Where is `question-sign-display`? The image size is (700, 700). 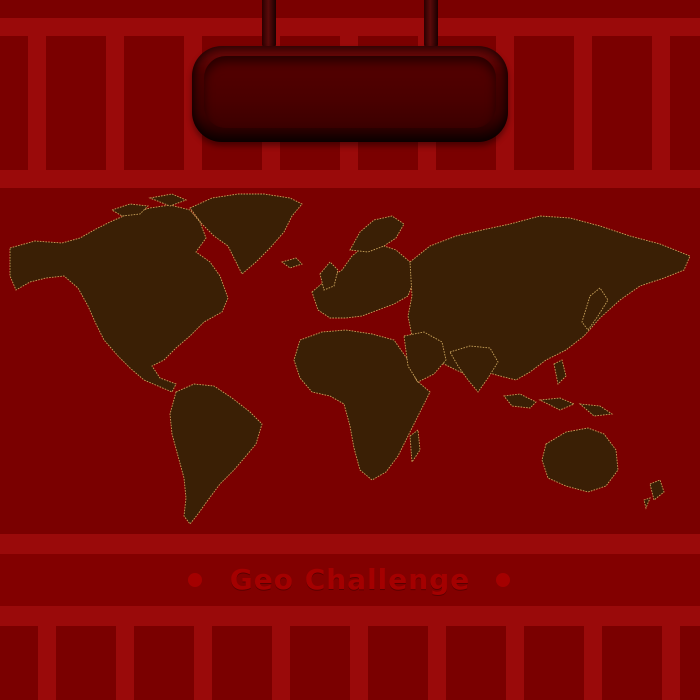
question-sign-display is located at coordinates (350, 92).